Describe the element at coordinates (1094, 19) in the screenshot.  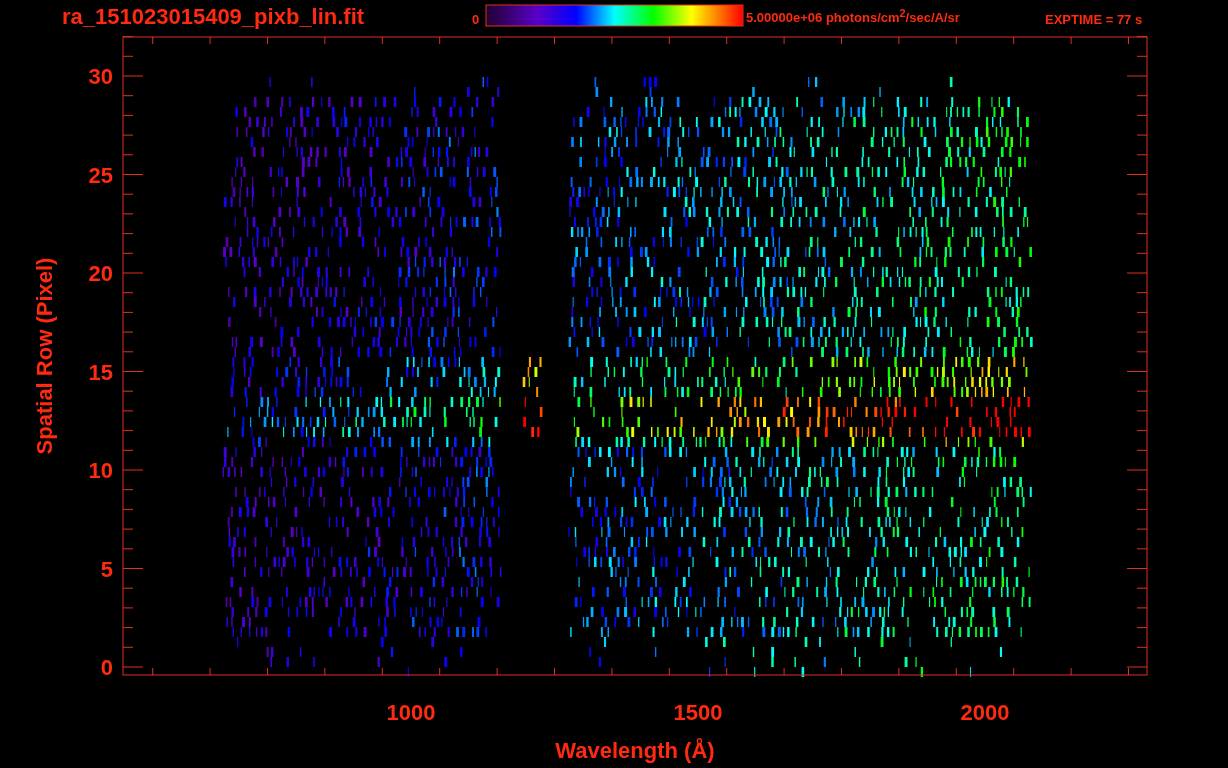
I see `exposure-time: EXPTIME = 77 s` at that location.